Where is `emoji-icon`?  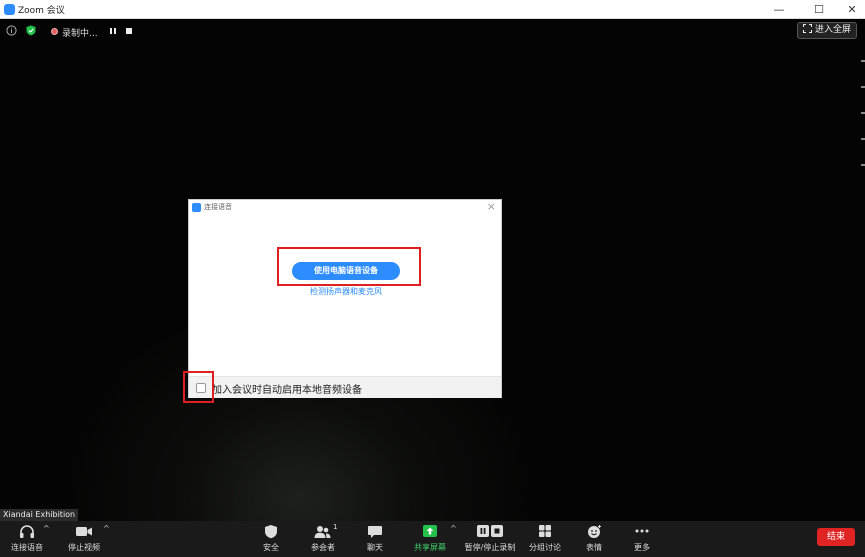
emoji-icon is located at coordinates (594, 531).